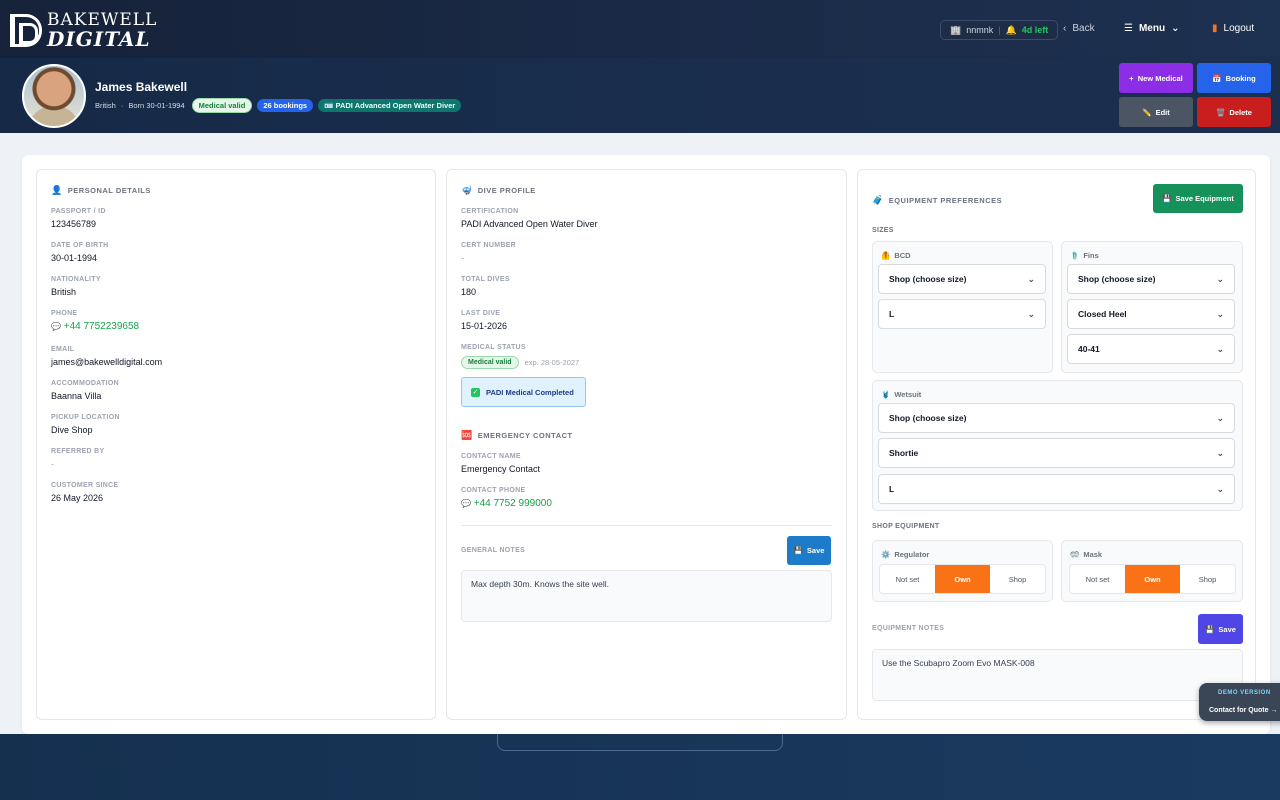 The height and width of the screenshot is (800, 1280). What do you see at coordinates (222, 105) in the screenshot?
I see `medical-badge: Medical valid` at bounding box center [222, 105].